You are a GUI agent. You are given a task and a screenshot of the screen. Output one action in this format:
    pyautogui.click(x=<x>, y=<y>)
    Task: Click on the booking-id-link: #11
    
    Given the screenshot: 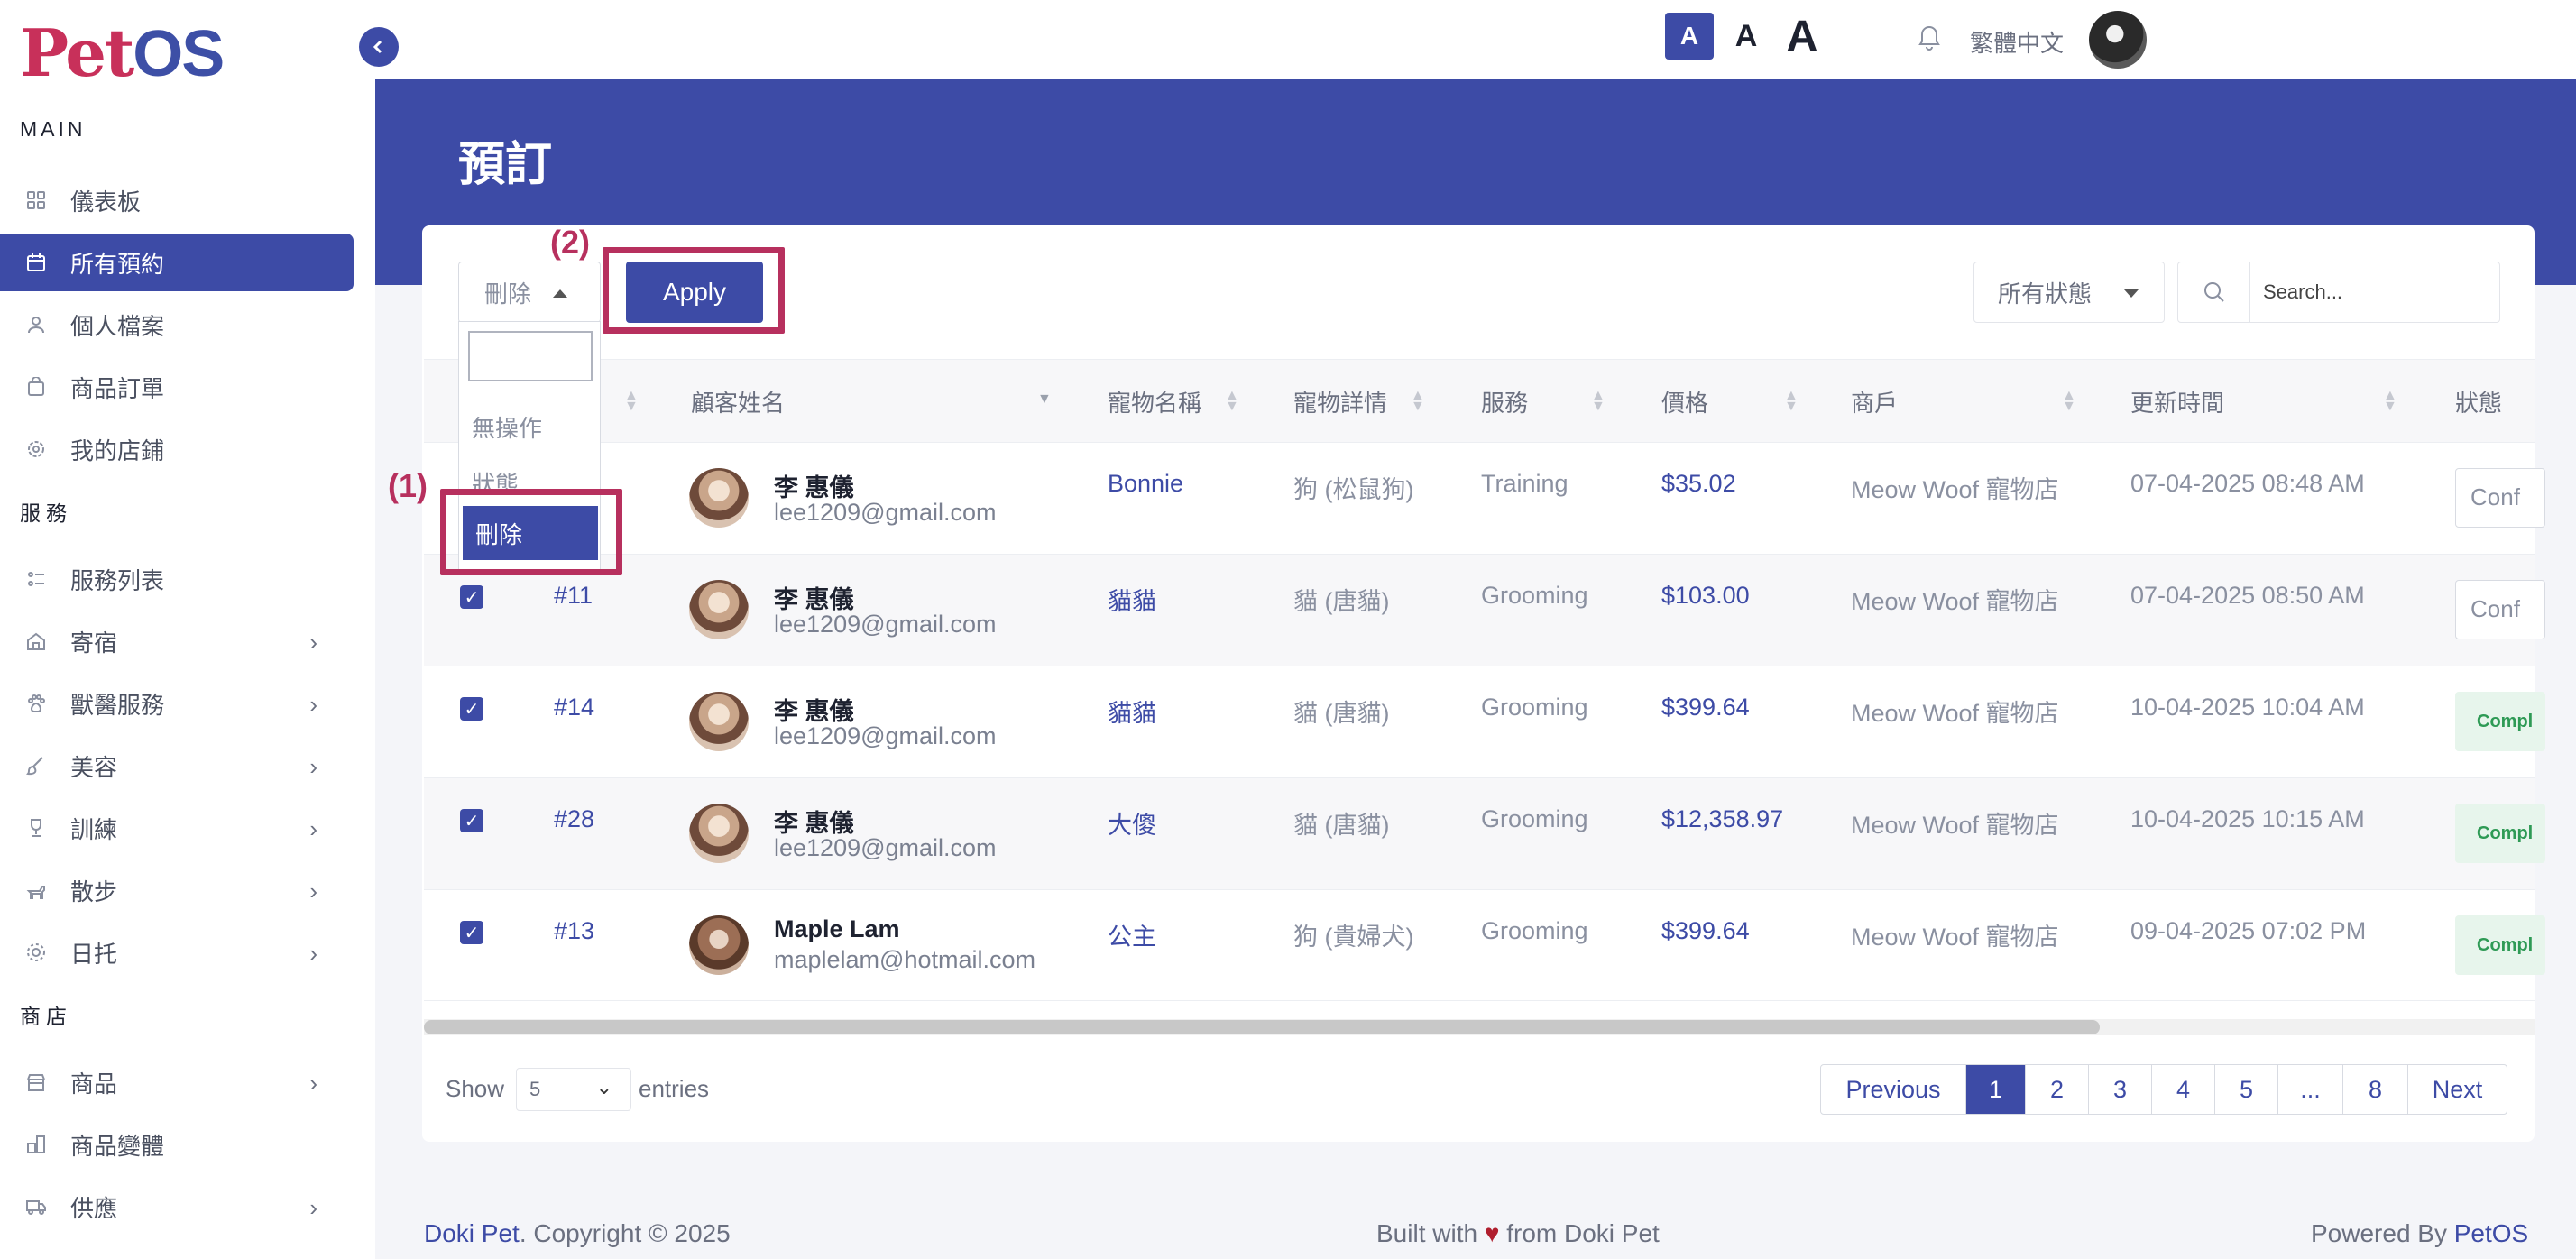 What is the action you would take?
    pyautogui.click(x=573, y=596)
    